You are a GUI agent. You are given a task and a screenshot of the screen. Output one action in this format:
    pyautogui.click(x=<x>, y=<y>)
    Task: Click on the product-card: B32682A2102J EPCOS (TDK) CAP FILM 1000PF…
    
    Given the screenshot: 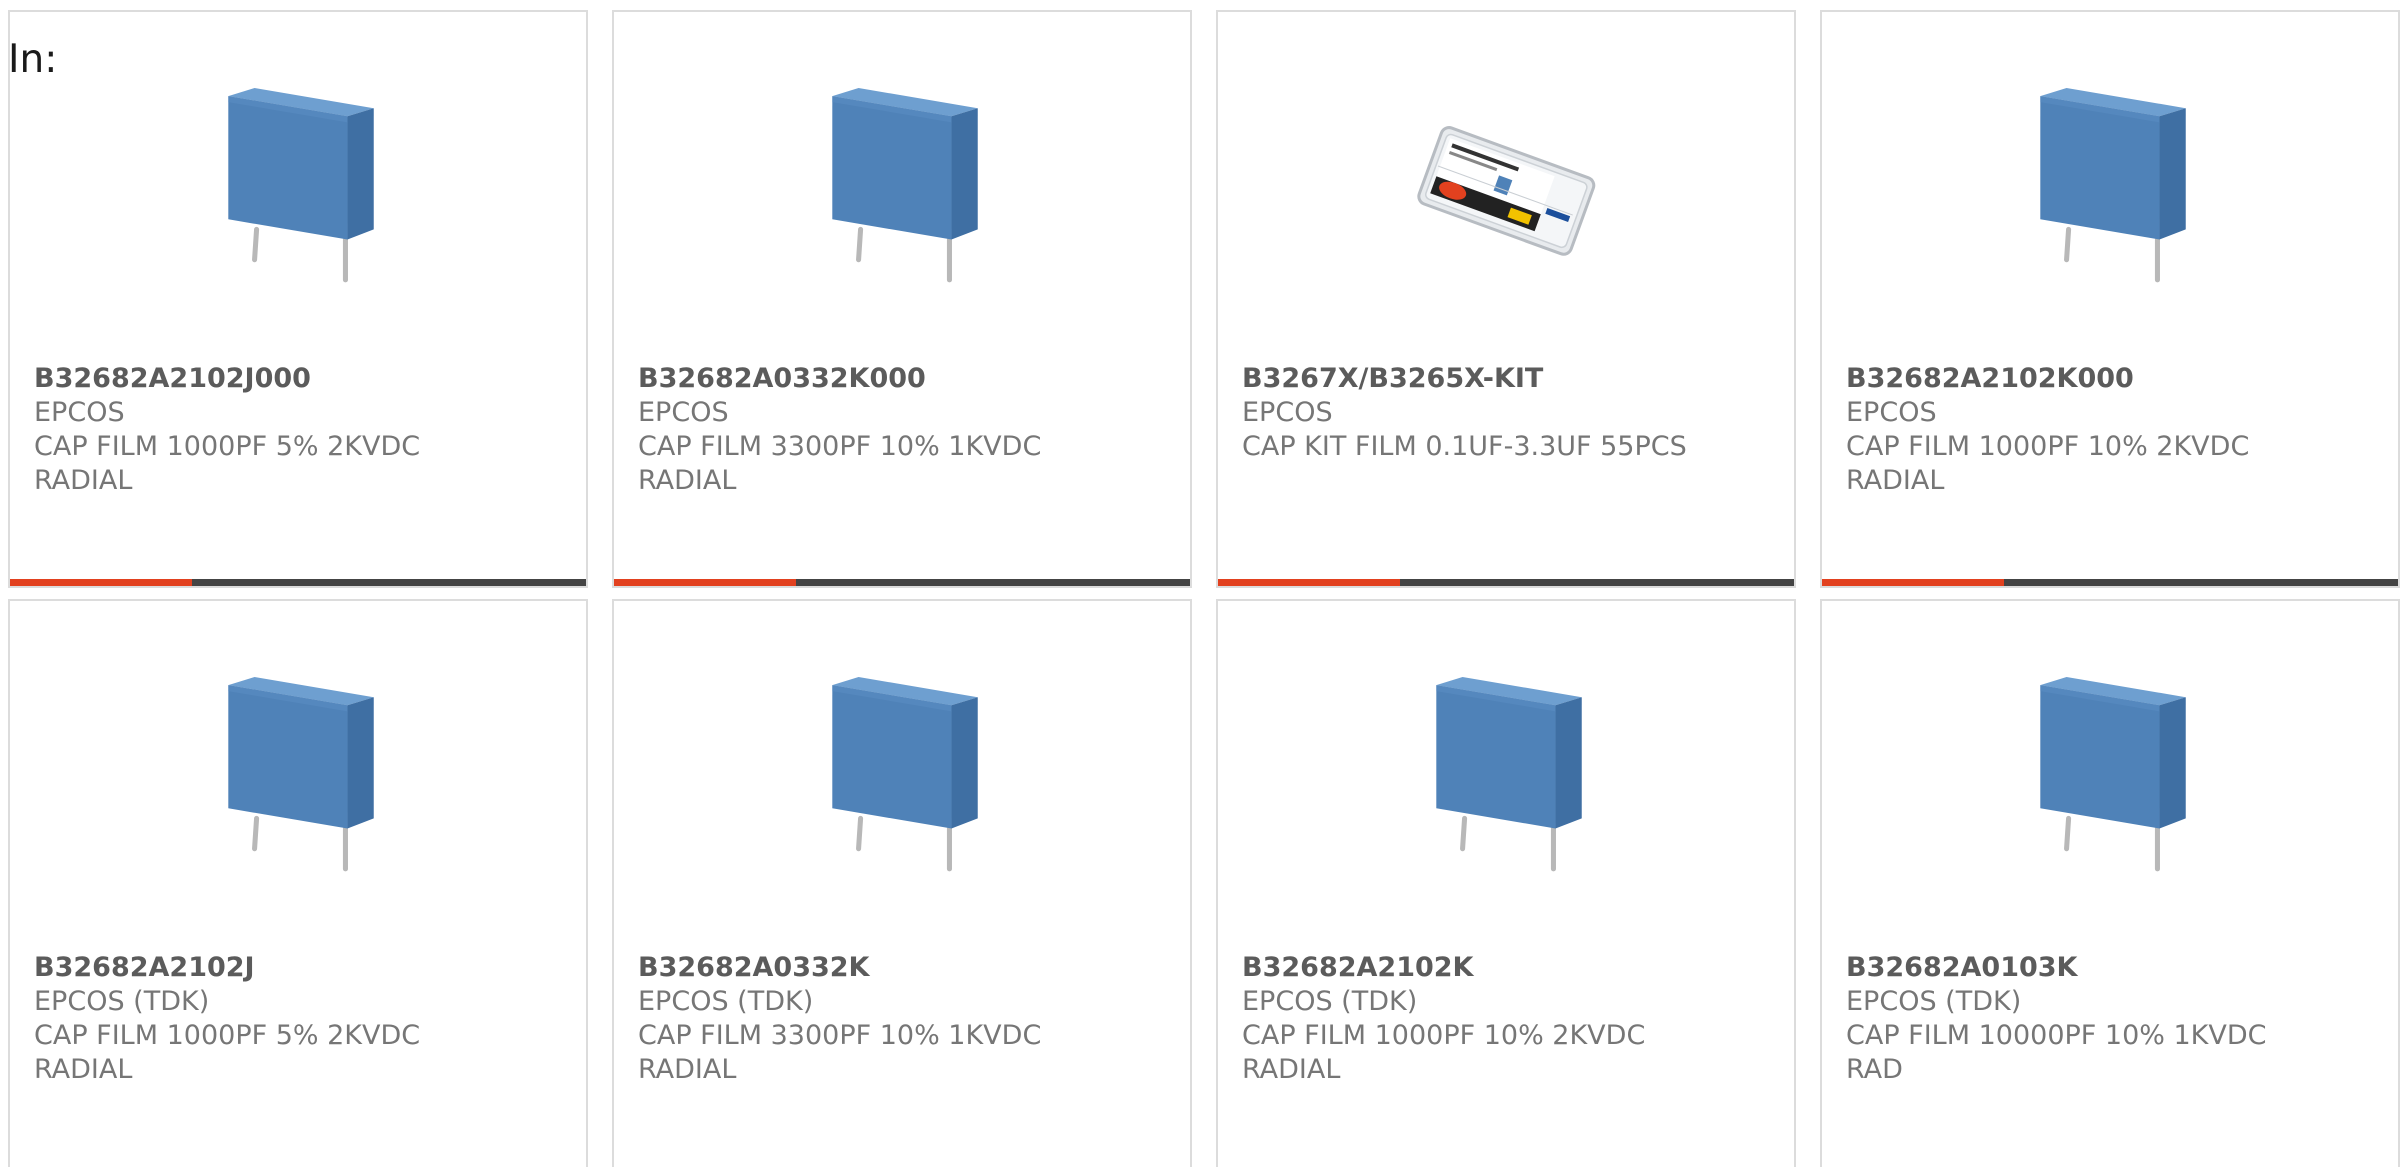 What is the action you would take?
    pyautogui.click(x=298, y=883)
    